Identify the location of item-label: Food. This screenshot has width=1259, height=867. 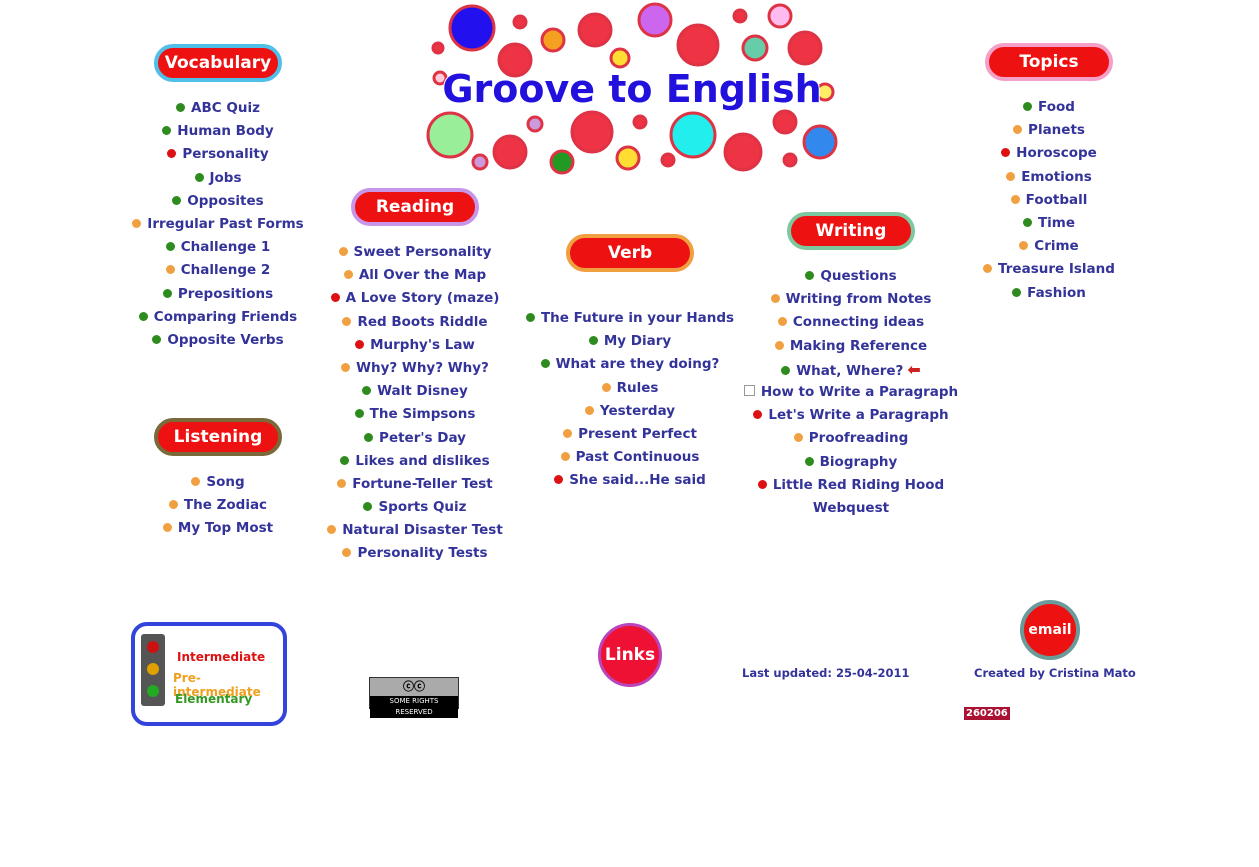
(1056, 107).